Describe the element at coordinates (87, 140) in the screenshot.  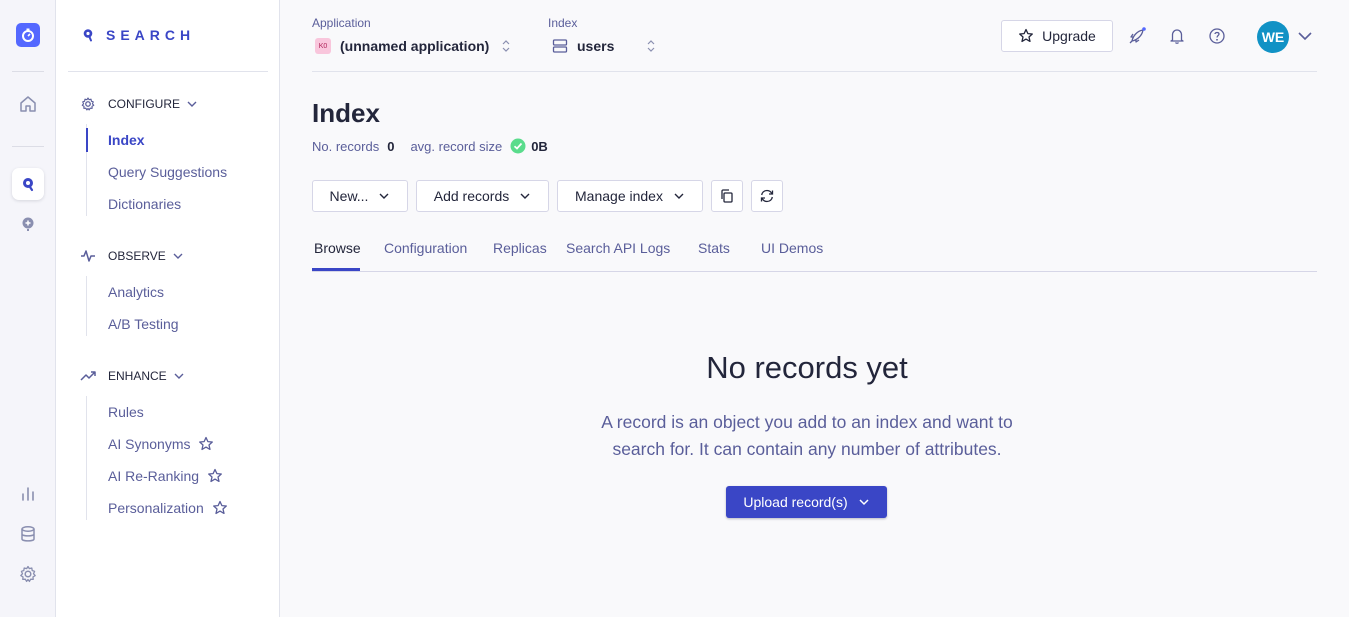
I see `active-indicator` at that location.